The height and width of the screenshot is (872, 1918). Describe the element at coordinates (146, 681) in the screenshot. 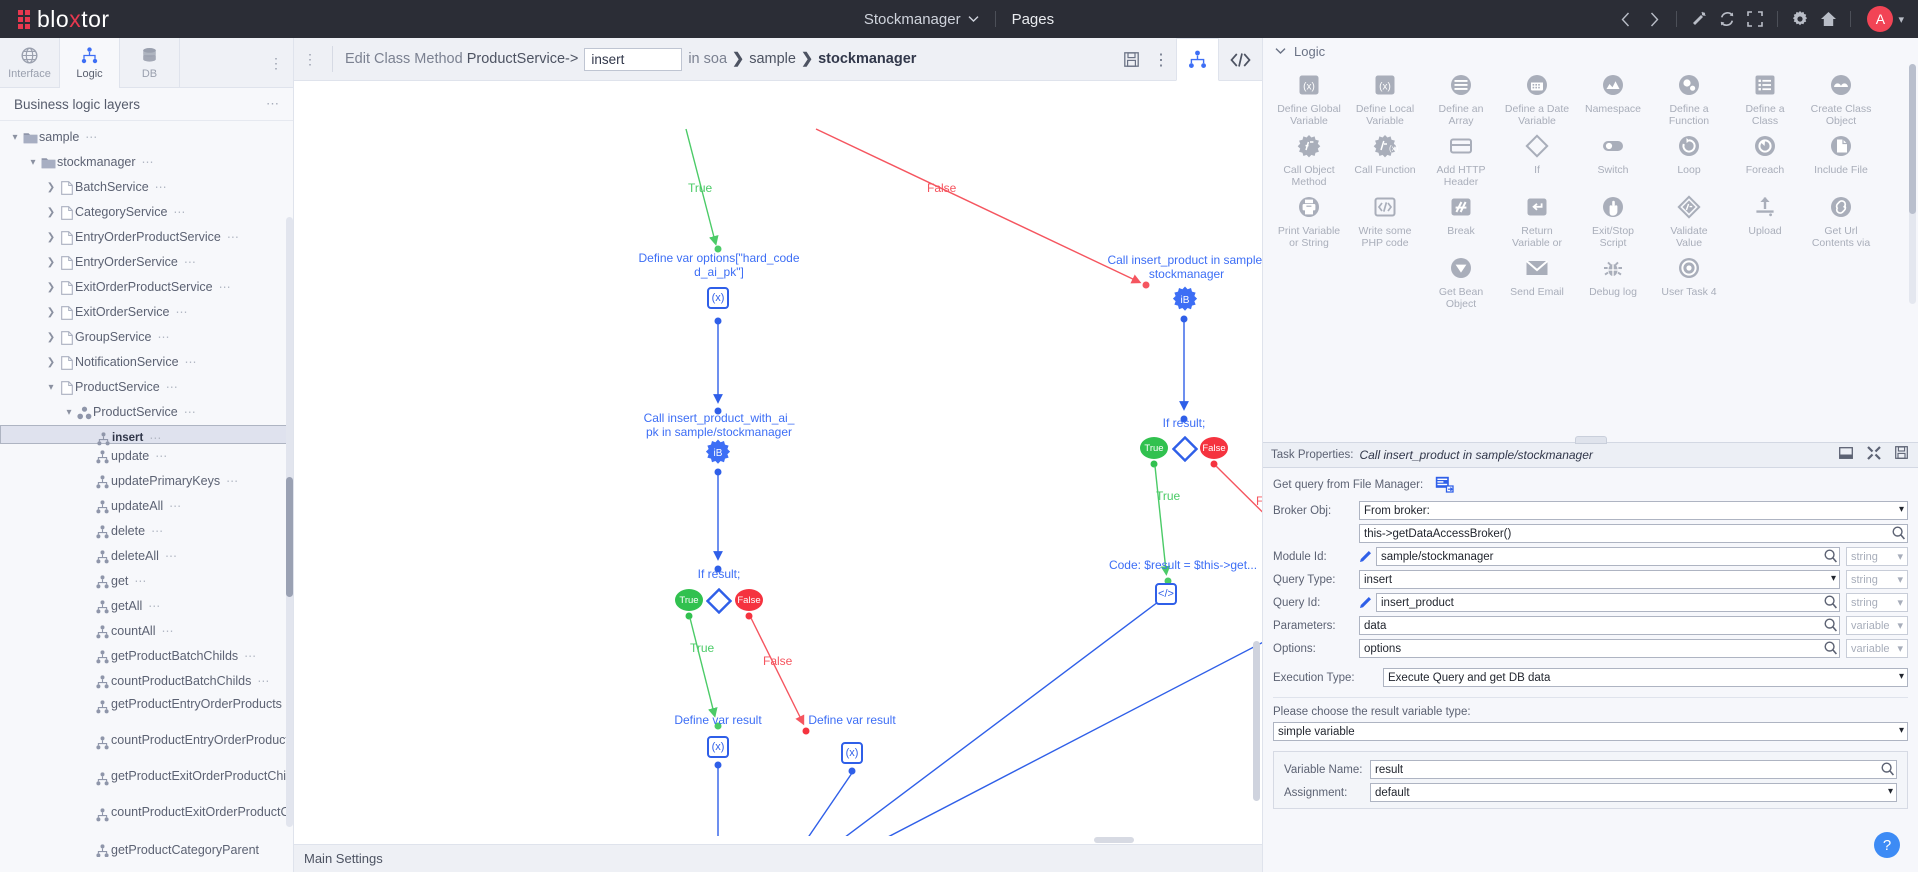

I see `tree-item-countproductbatchchilds: countProductBatchChilds ⋯` at that location.